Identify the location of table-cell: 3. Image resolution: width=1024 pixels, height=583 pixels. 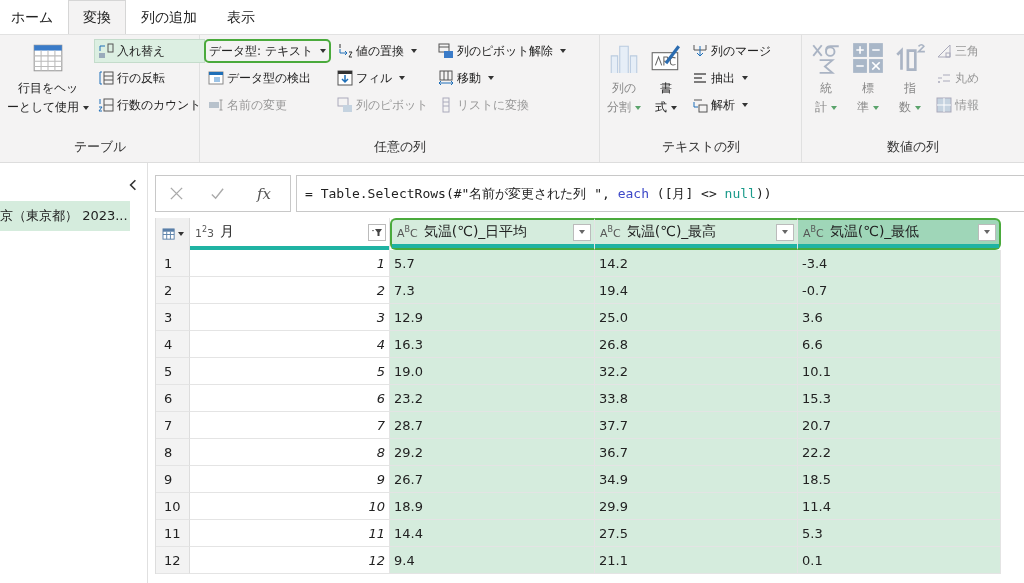
(290, 317).